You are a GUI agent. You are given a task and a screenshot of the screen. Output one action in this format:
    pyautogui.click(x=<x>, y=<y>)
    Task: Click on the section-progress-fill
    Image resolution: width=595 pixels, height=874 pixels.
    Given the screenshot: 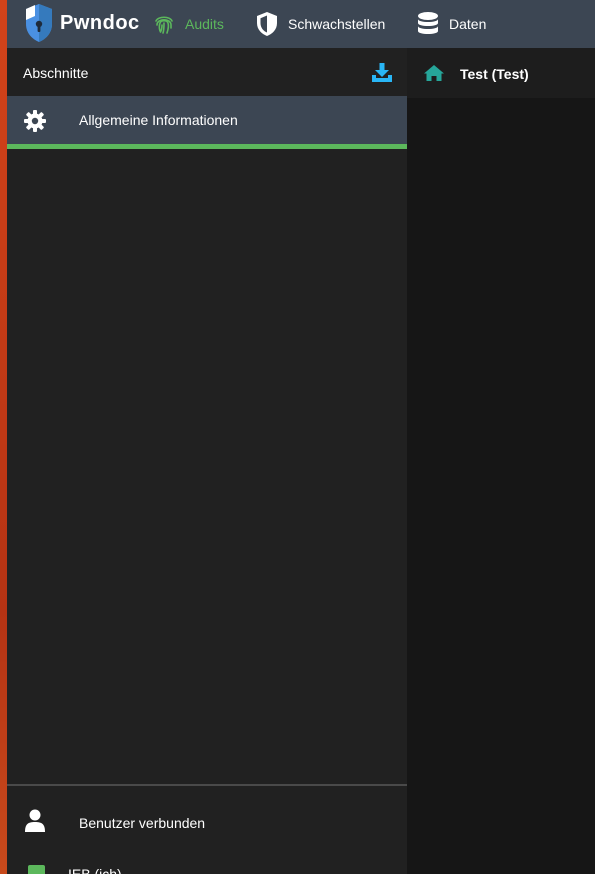 What is the action you would take?
    pyautogui.click(x=207, y=146)
    